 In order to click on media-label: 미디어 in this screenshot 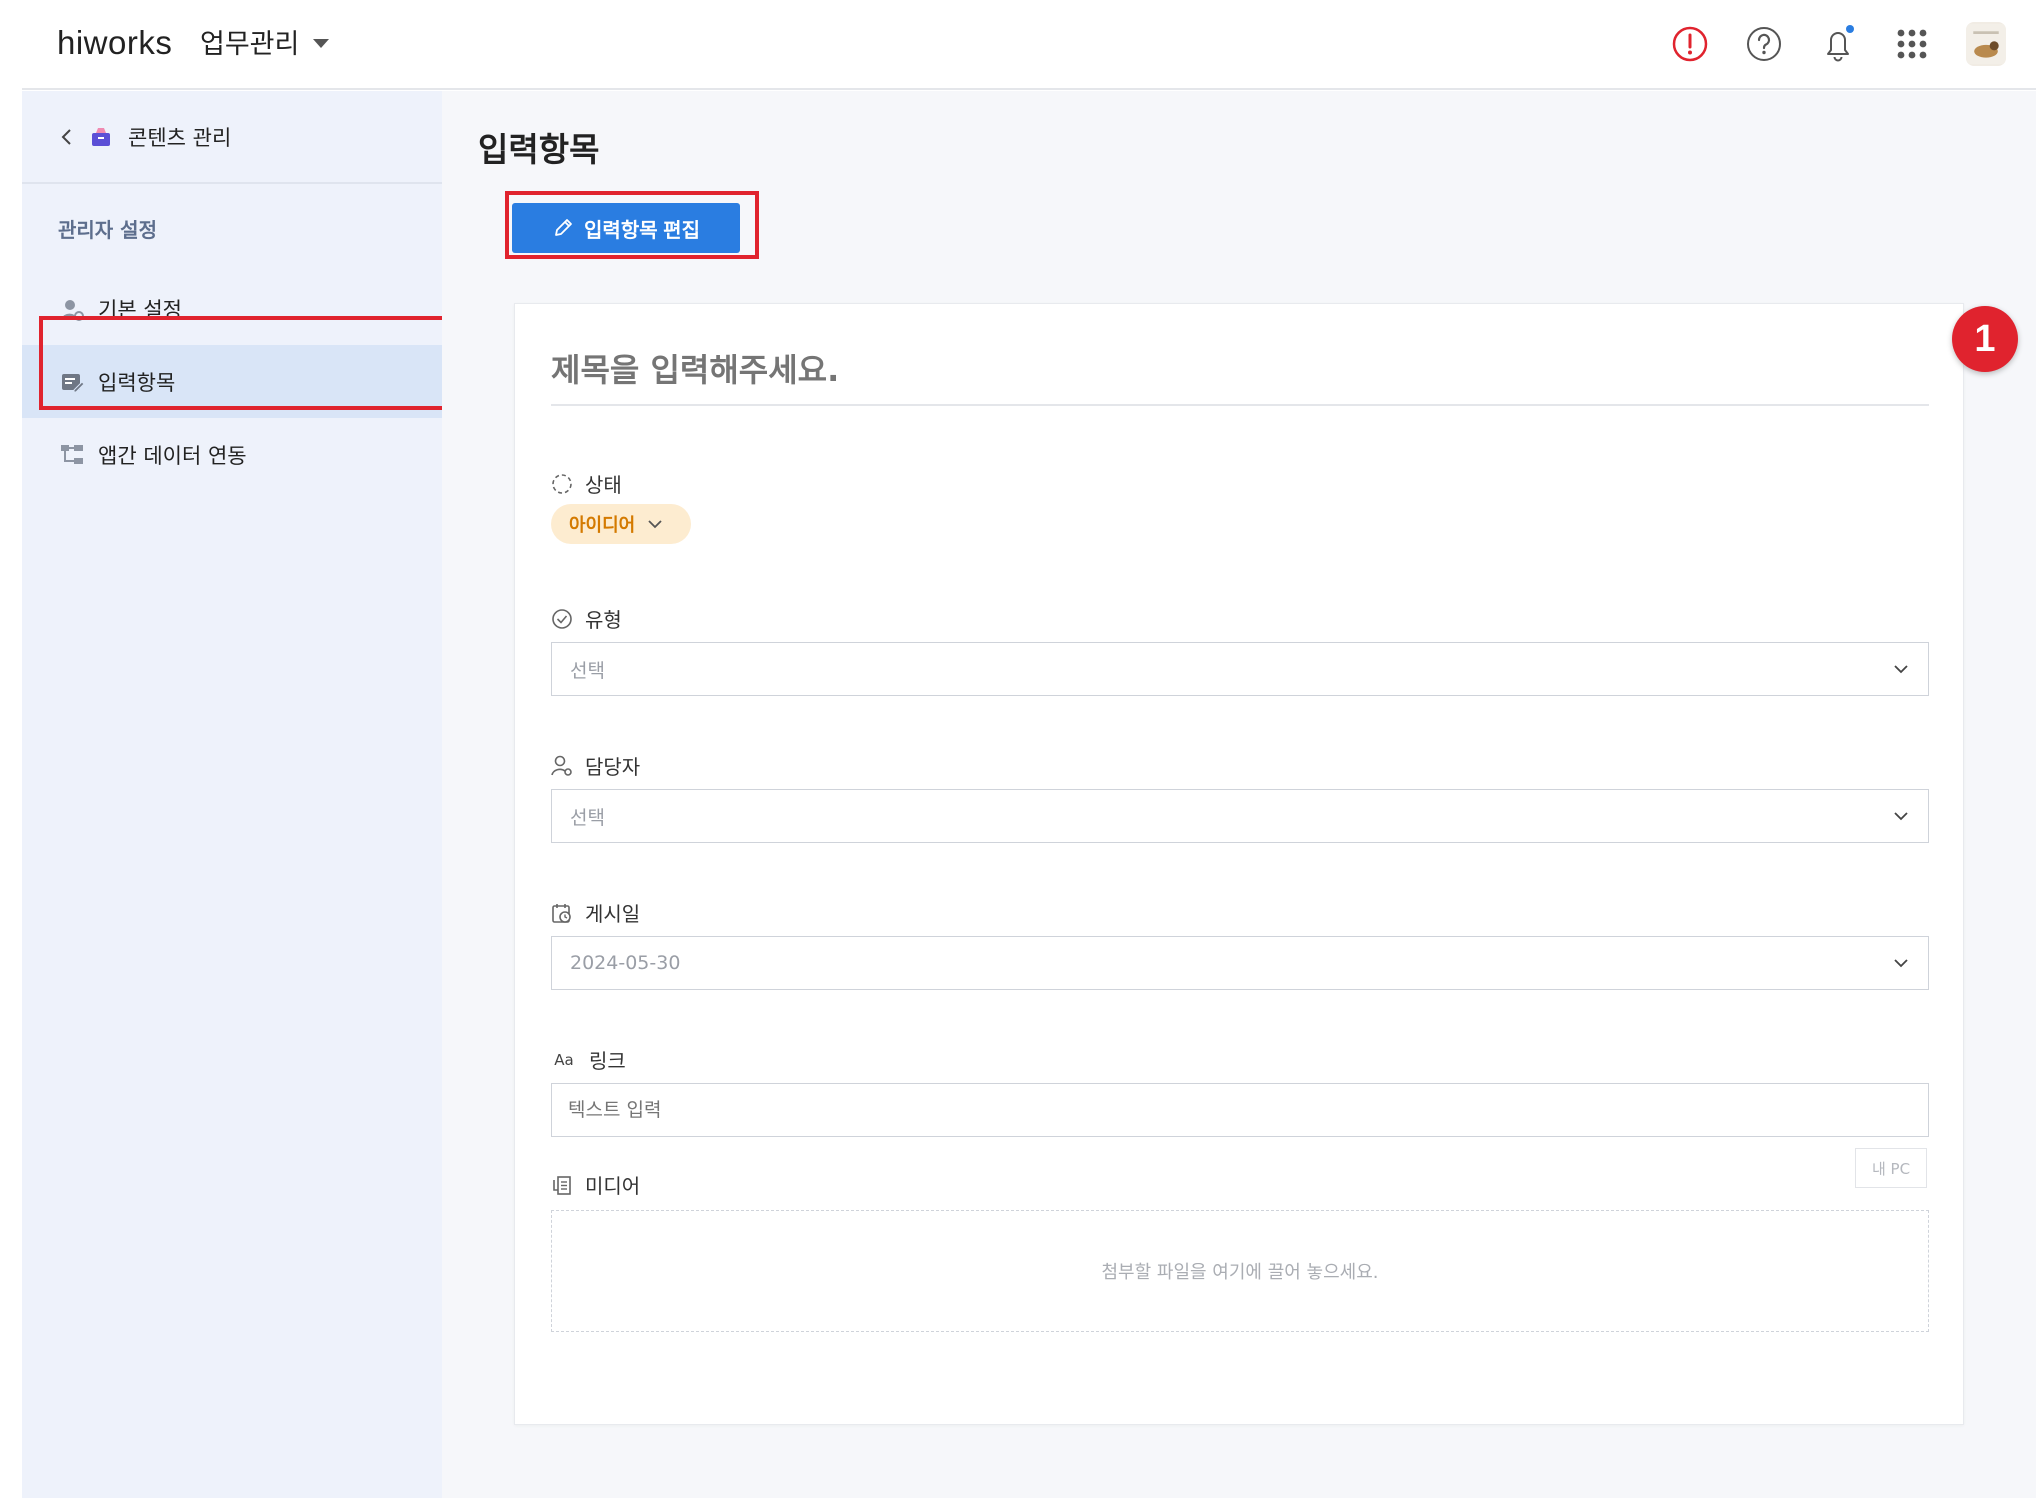, I will do `click(613, 1186)`.